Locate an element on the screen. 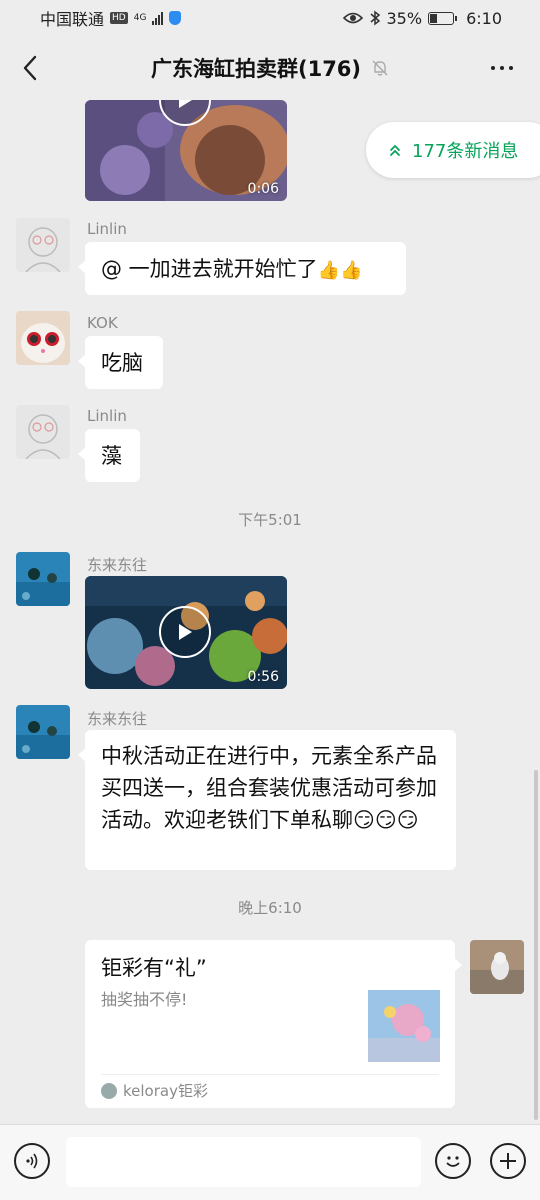  battery-icon is located at coordinates (443, 18).